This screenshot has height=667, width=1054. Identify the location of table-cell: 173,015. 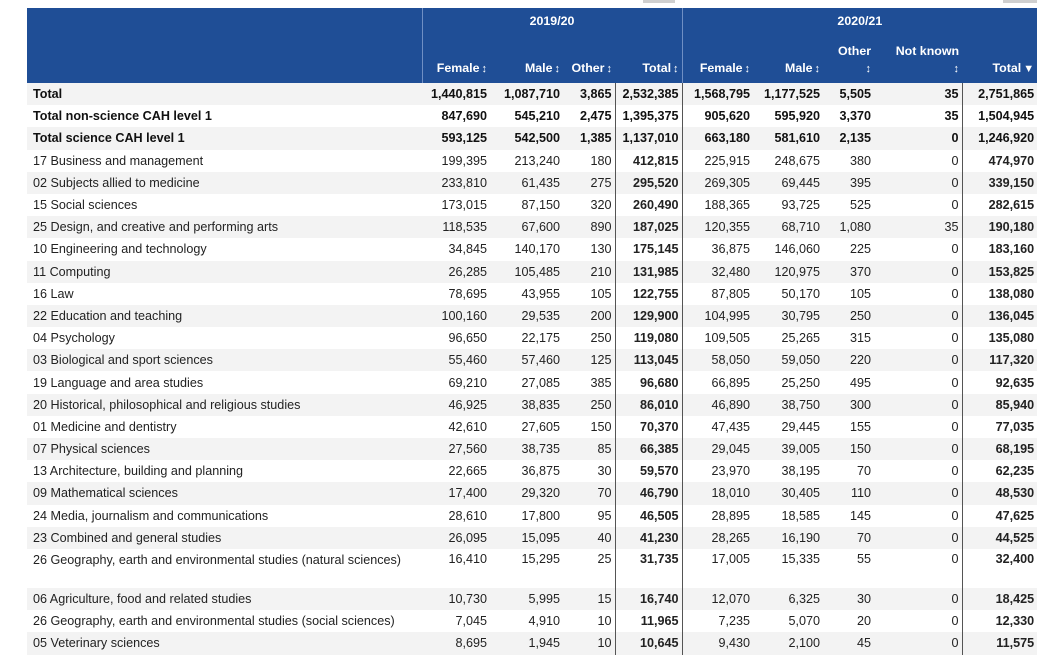
(456, 205).